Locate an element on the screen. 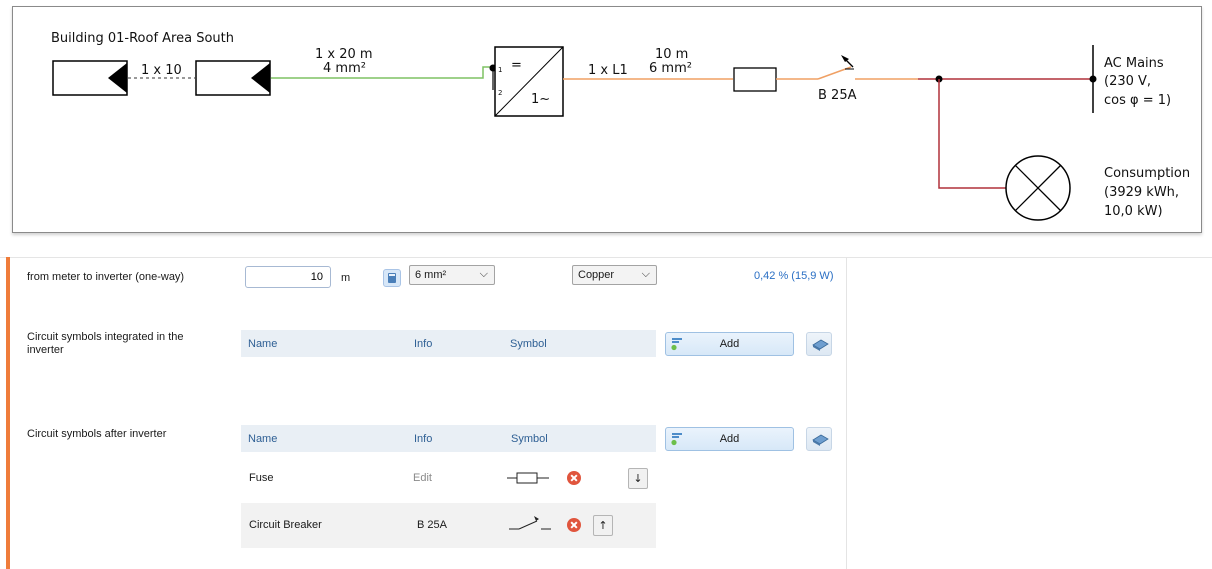 The width and height of the screenshot is (1212, 569). add-after-label: Add is located at coordinates (729, 439).